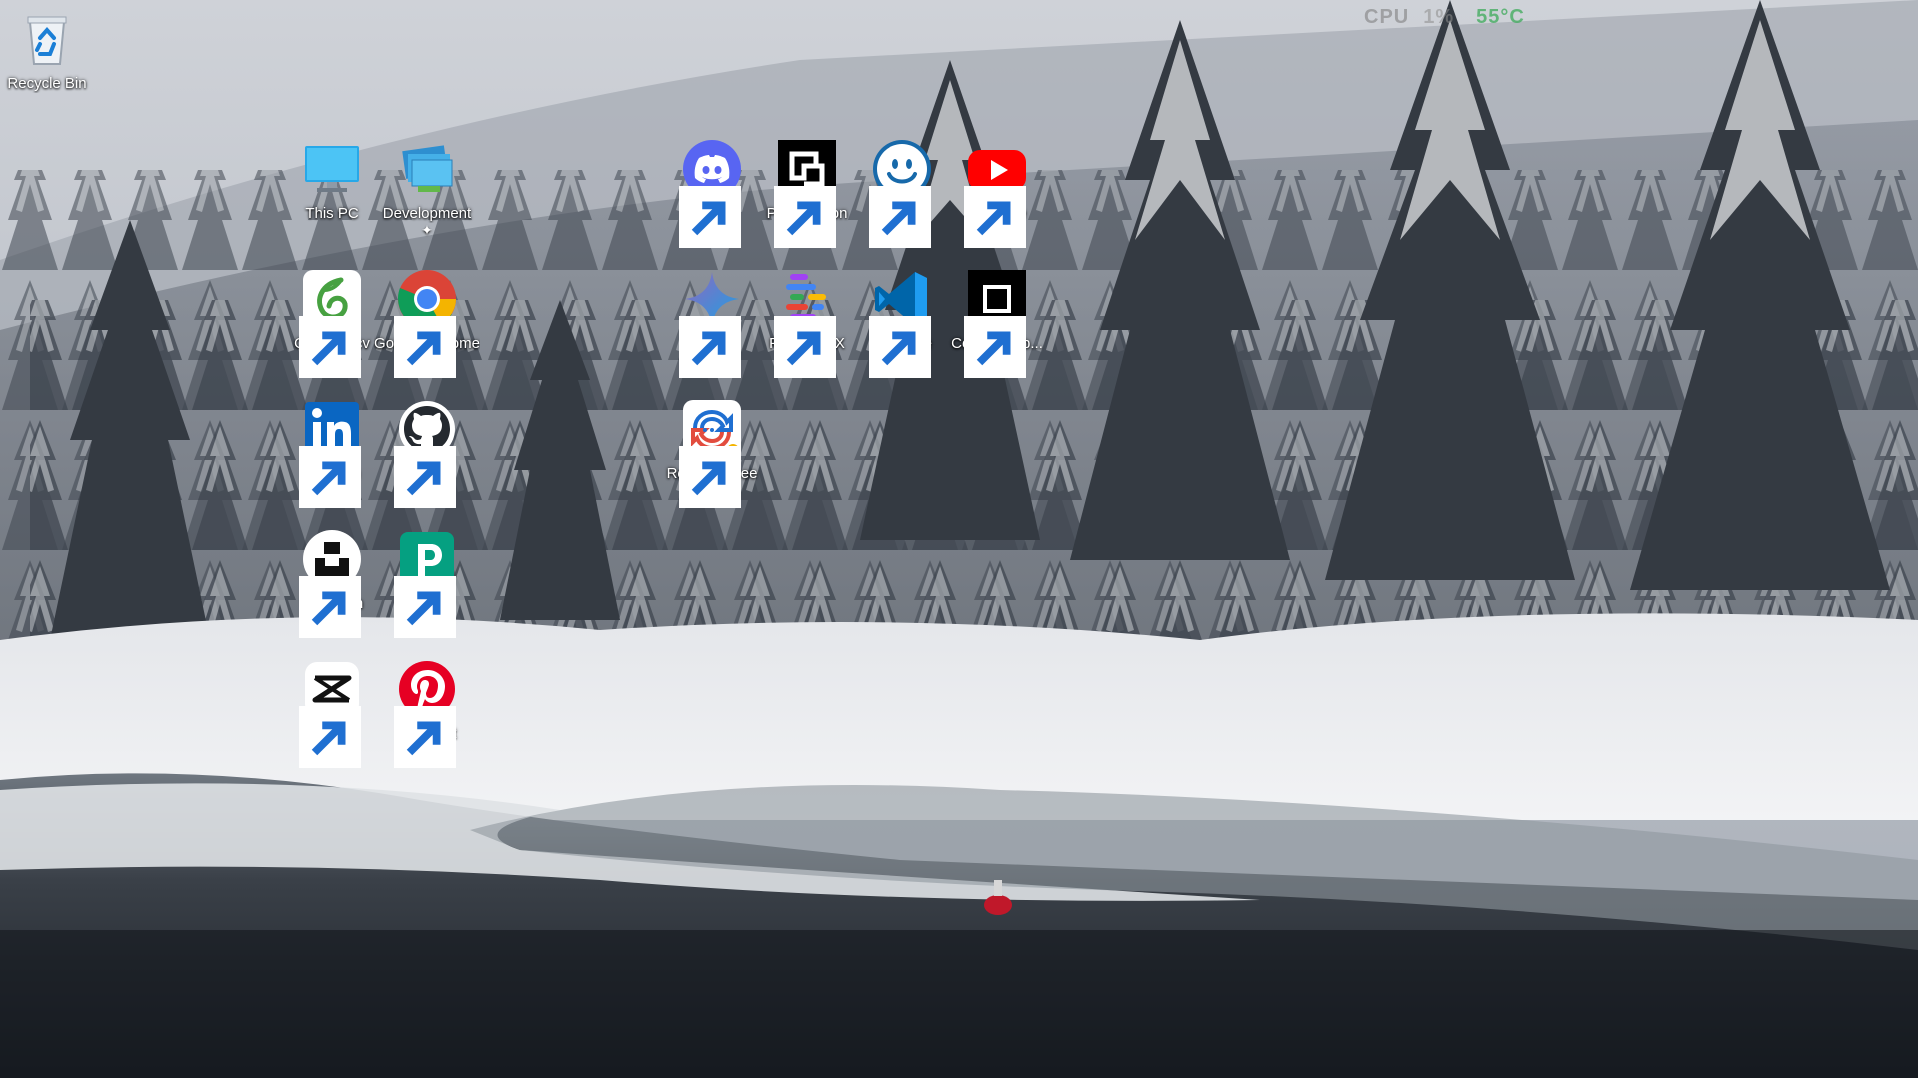 The image size is (1918, 1078). I want to click on desktop-icon-discord: Discord, so click(712, 193).